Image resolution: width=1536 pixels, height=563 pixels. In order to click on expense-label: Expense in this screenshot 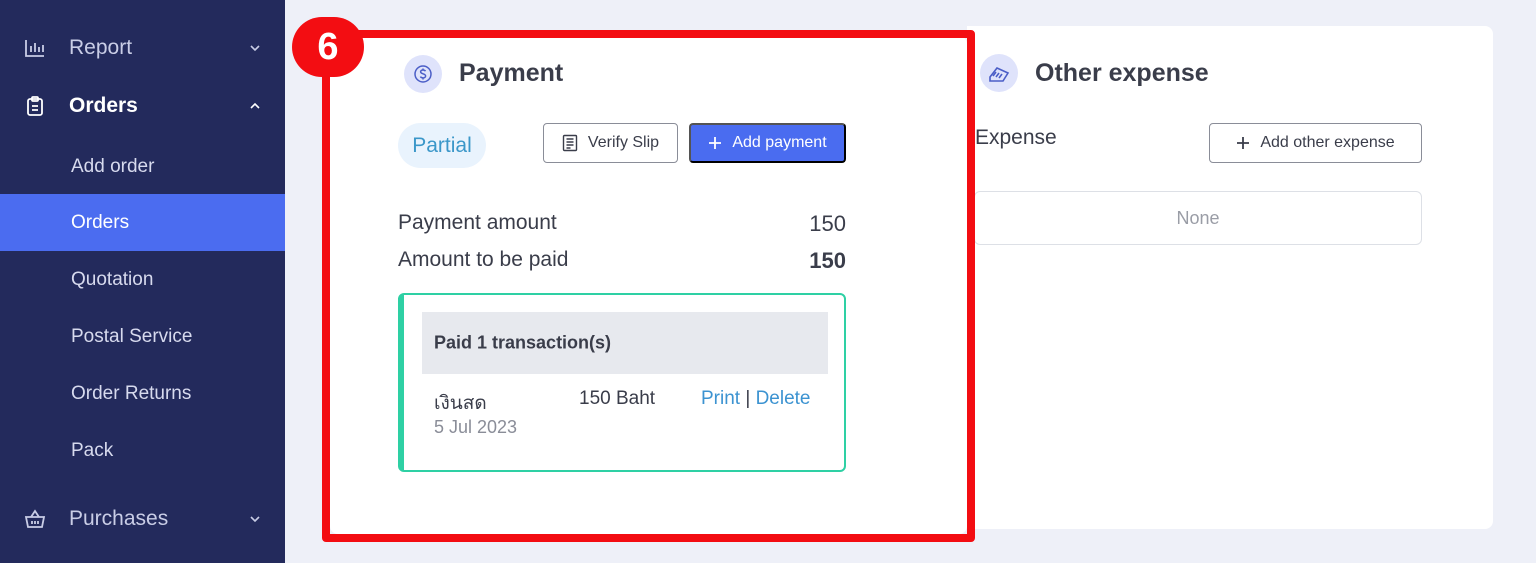, I will do `click(1016, 137)`.